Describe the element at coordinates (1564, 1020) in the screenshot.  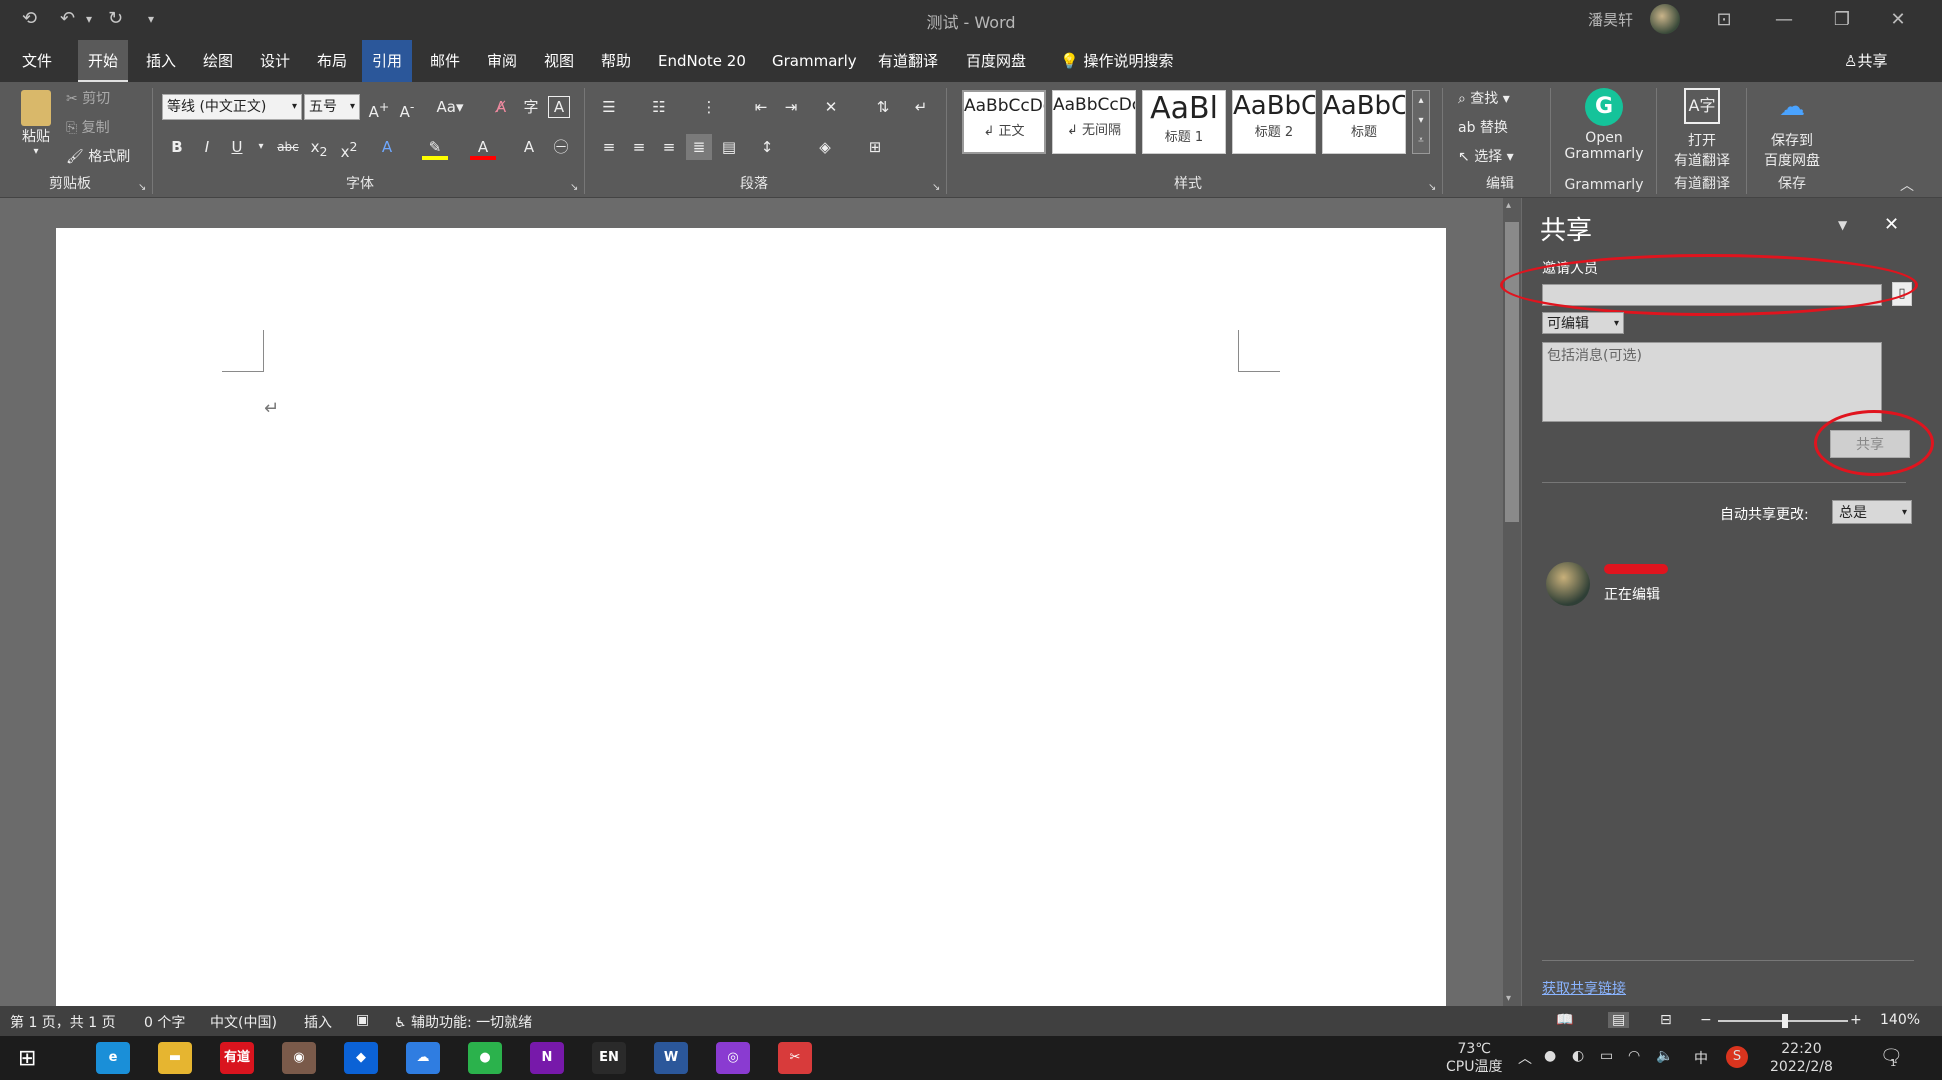
I see `read-mode-icon: 📖` at that location.